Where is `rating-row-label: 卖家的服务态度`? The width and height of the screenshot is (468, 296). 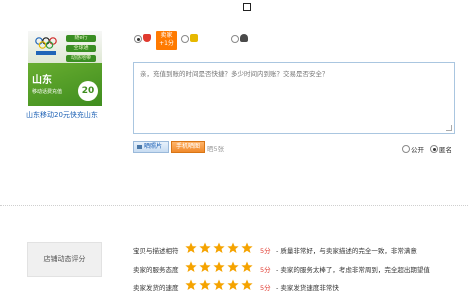
rating-row-label: 卖家的服务态度 is located at coordinates (156, 270).